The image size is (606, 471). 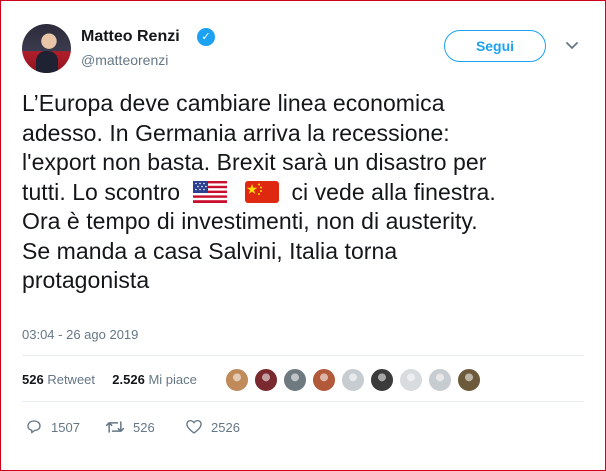 I want to click on reply-count: 1507, so click(x=65, y=427).